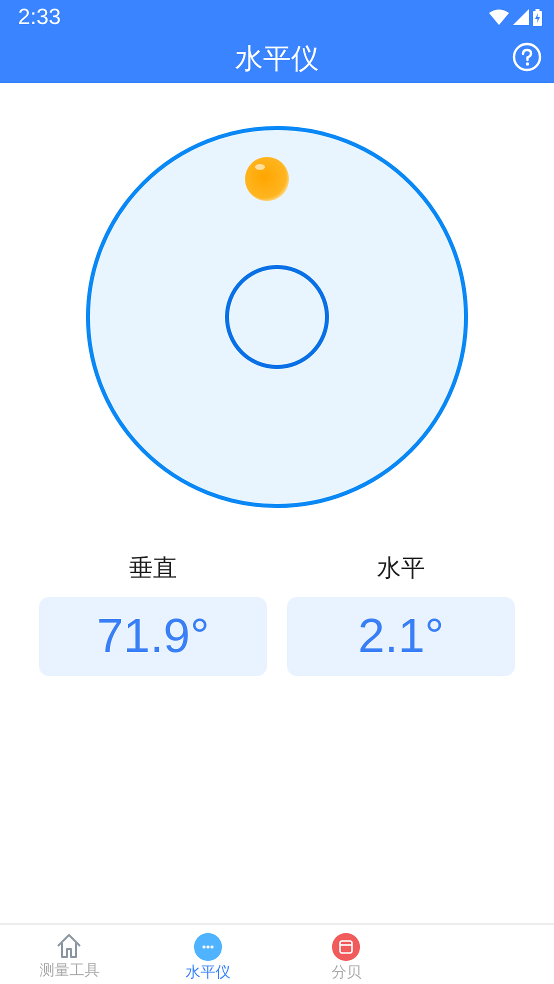  What do you see at coordinates (153, 568) in the screenshot?
I see `reading-label: 垂直` at bounding box center [153, 568].